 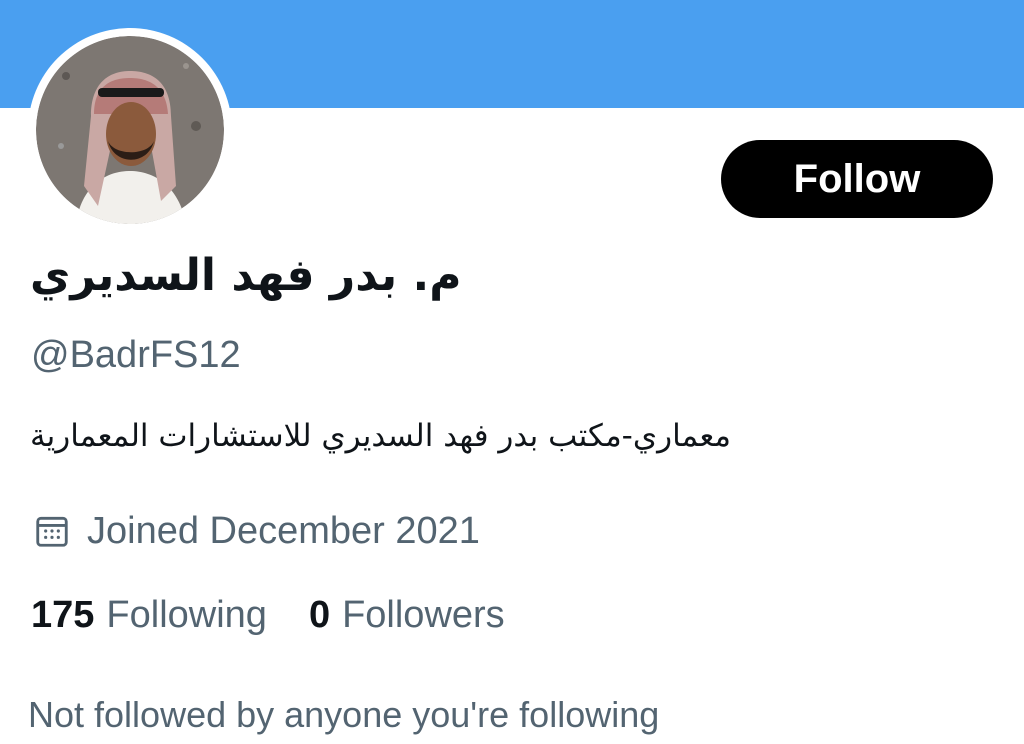 I want to click on follow-stats: 175 Following 0 Followers, so click(x=268, y=615).